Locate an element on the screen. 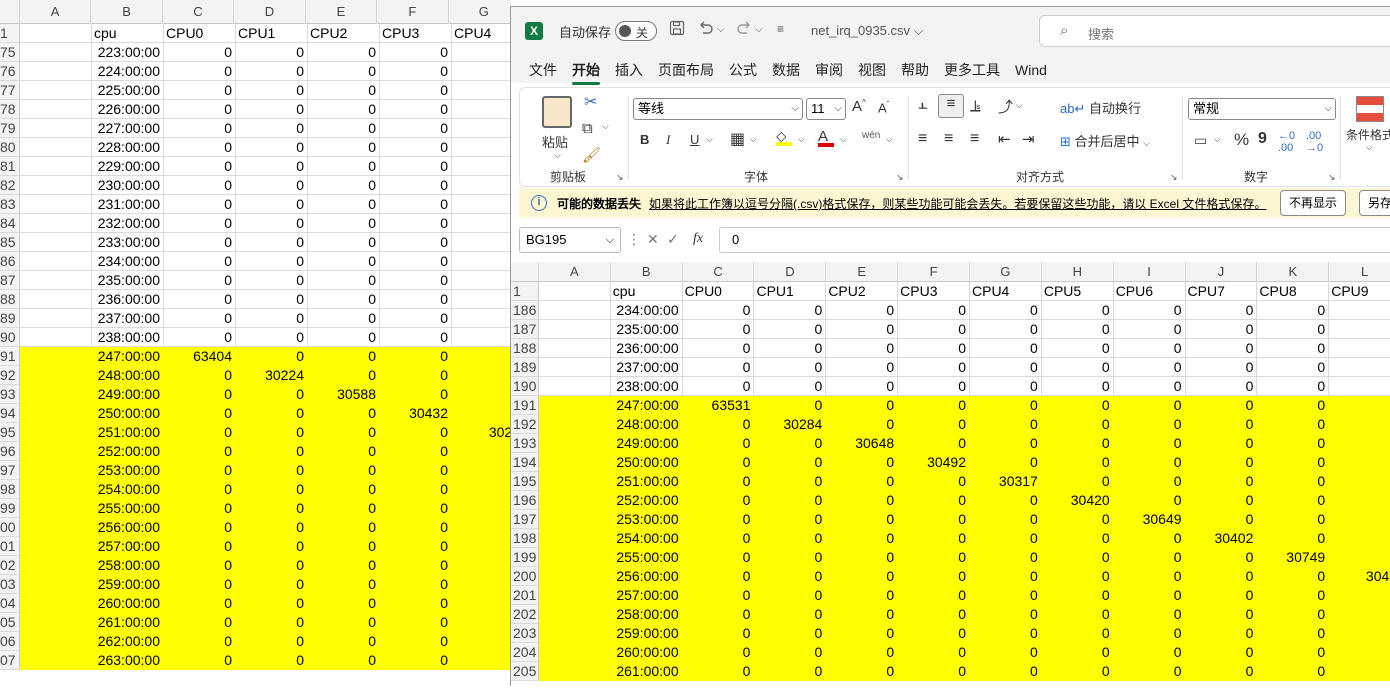  row-header: 192 is located at coordinates (525, 424).